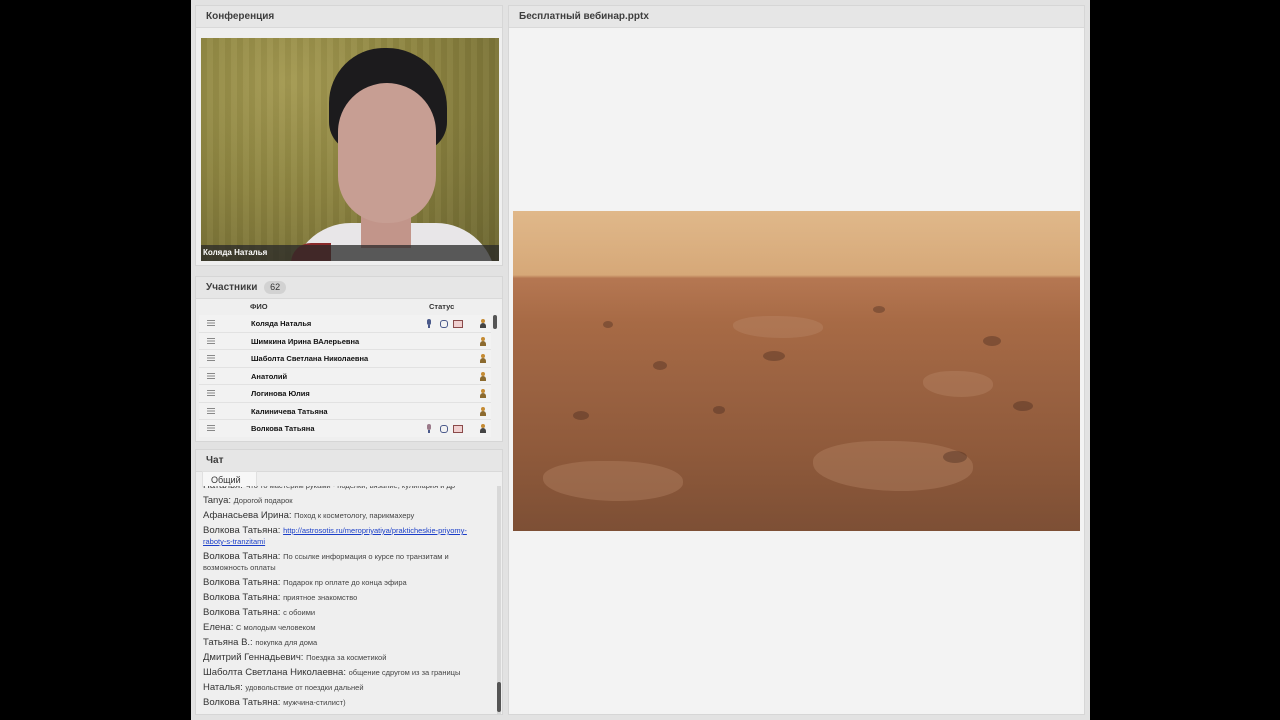 The image size is (1280, 720). What do you see at coordinates (280, 393) in the screenshot?
I see `participant-name: Логинова Юлия` at bounding box center [280, 393].